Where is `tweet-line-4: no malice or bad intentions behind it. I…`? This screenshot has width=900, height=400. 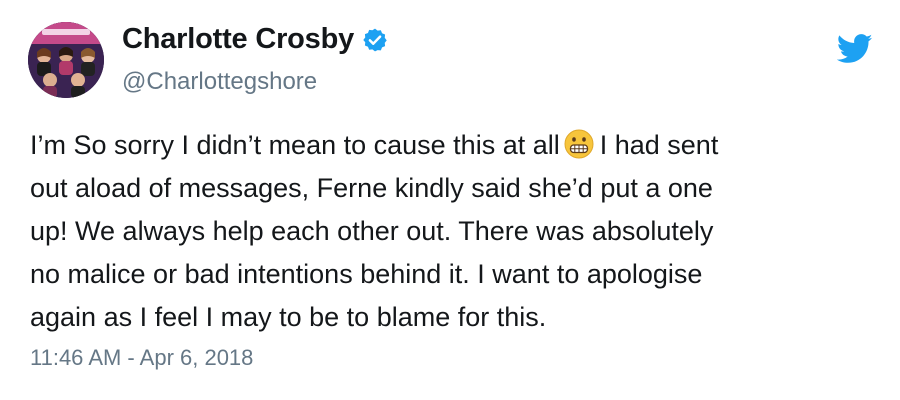
tweet-line-4: no malice or bad intentions behind it. I… is located at coordinates (366, 274).